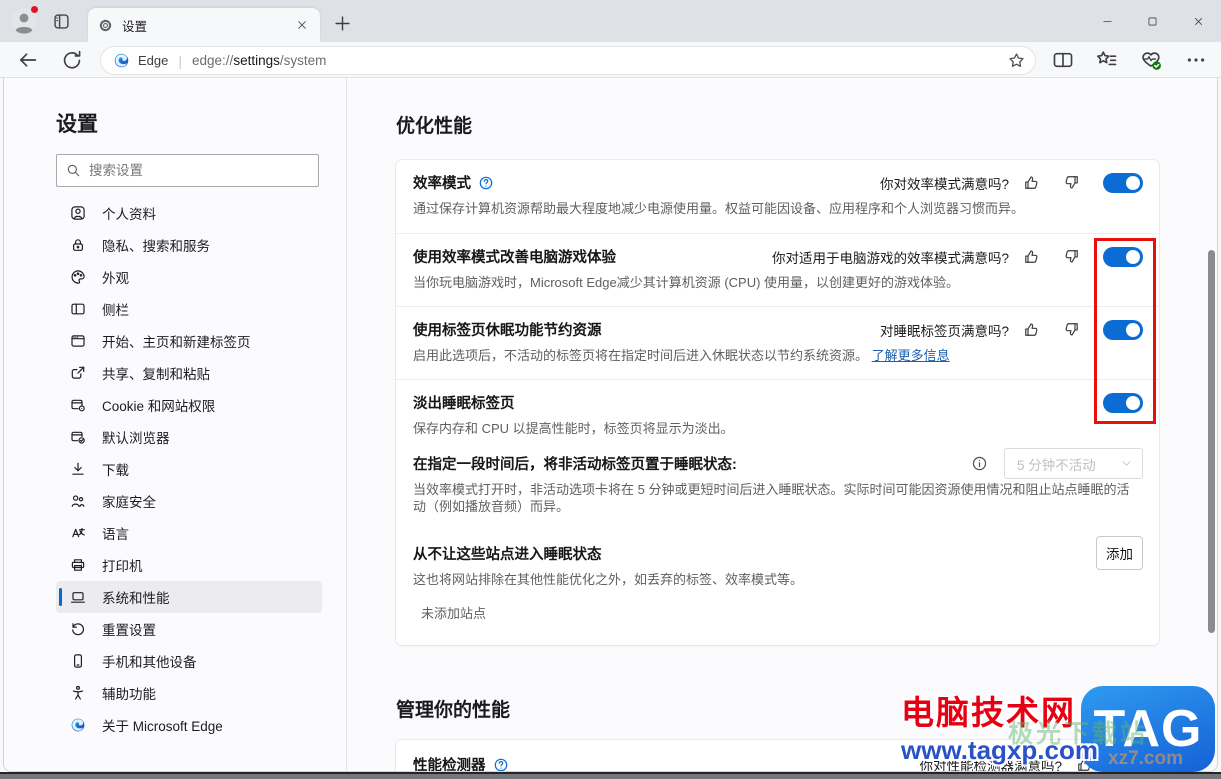 This screenshot has width=1221, height=779. What do you see at coordinates (73, 170) in the screenshot?
I see `search-icon` at bounding box center [73, 170].